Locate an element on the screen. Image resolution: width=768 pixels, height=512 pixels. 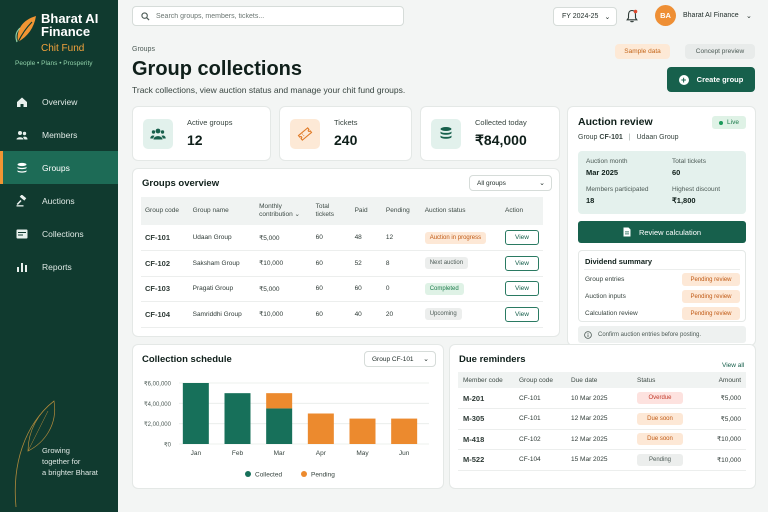
breadcrumb: Groups is located at coordinates (143, 49).